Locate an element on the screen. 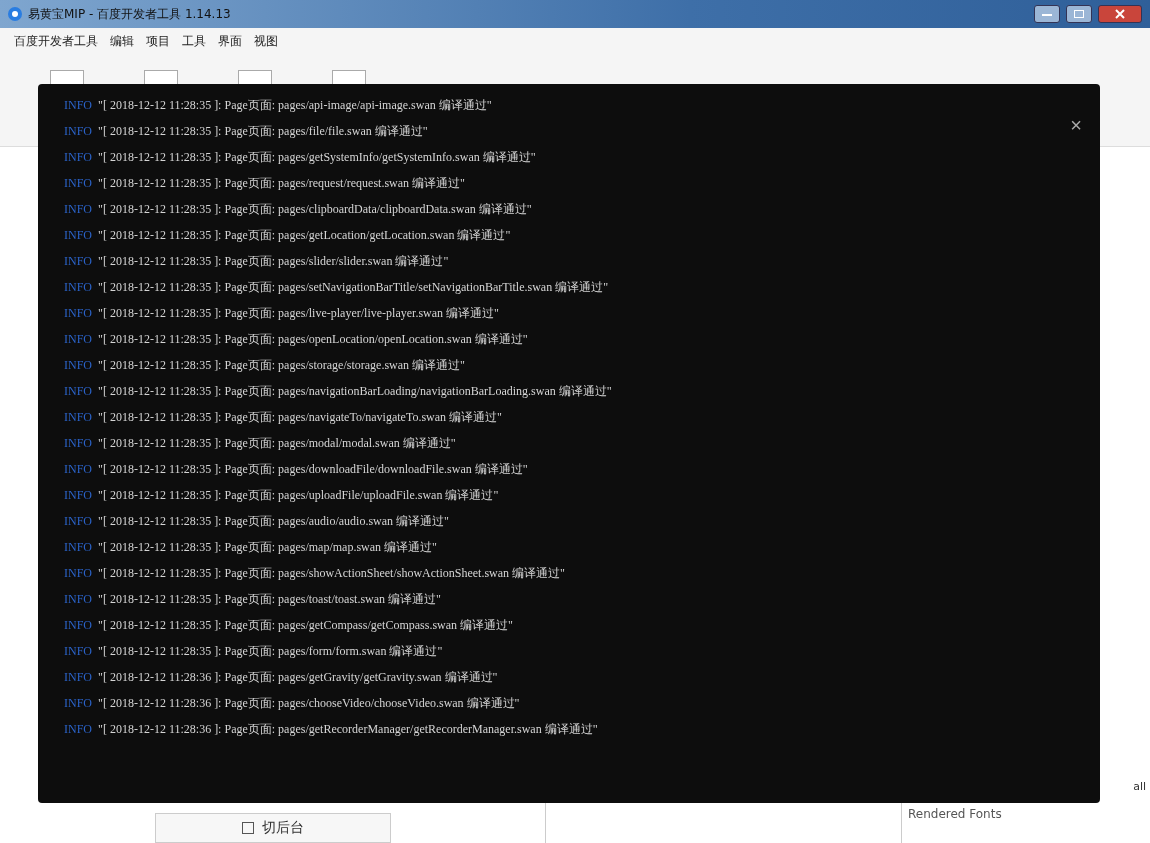 This screenshot has height=843, width=1150. close-button: × is located at coordinates (1076, 125).